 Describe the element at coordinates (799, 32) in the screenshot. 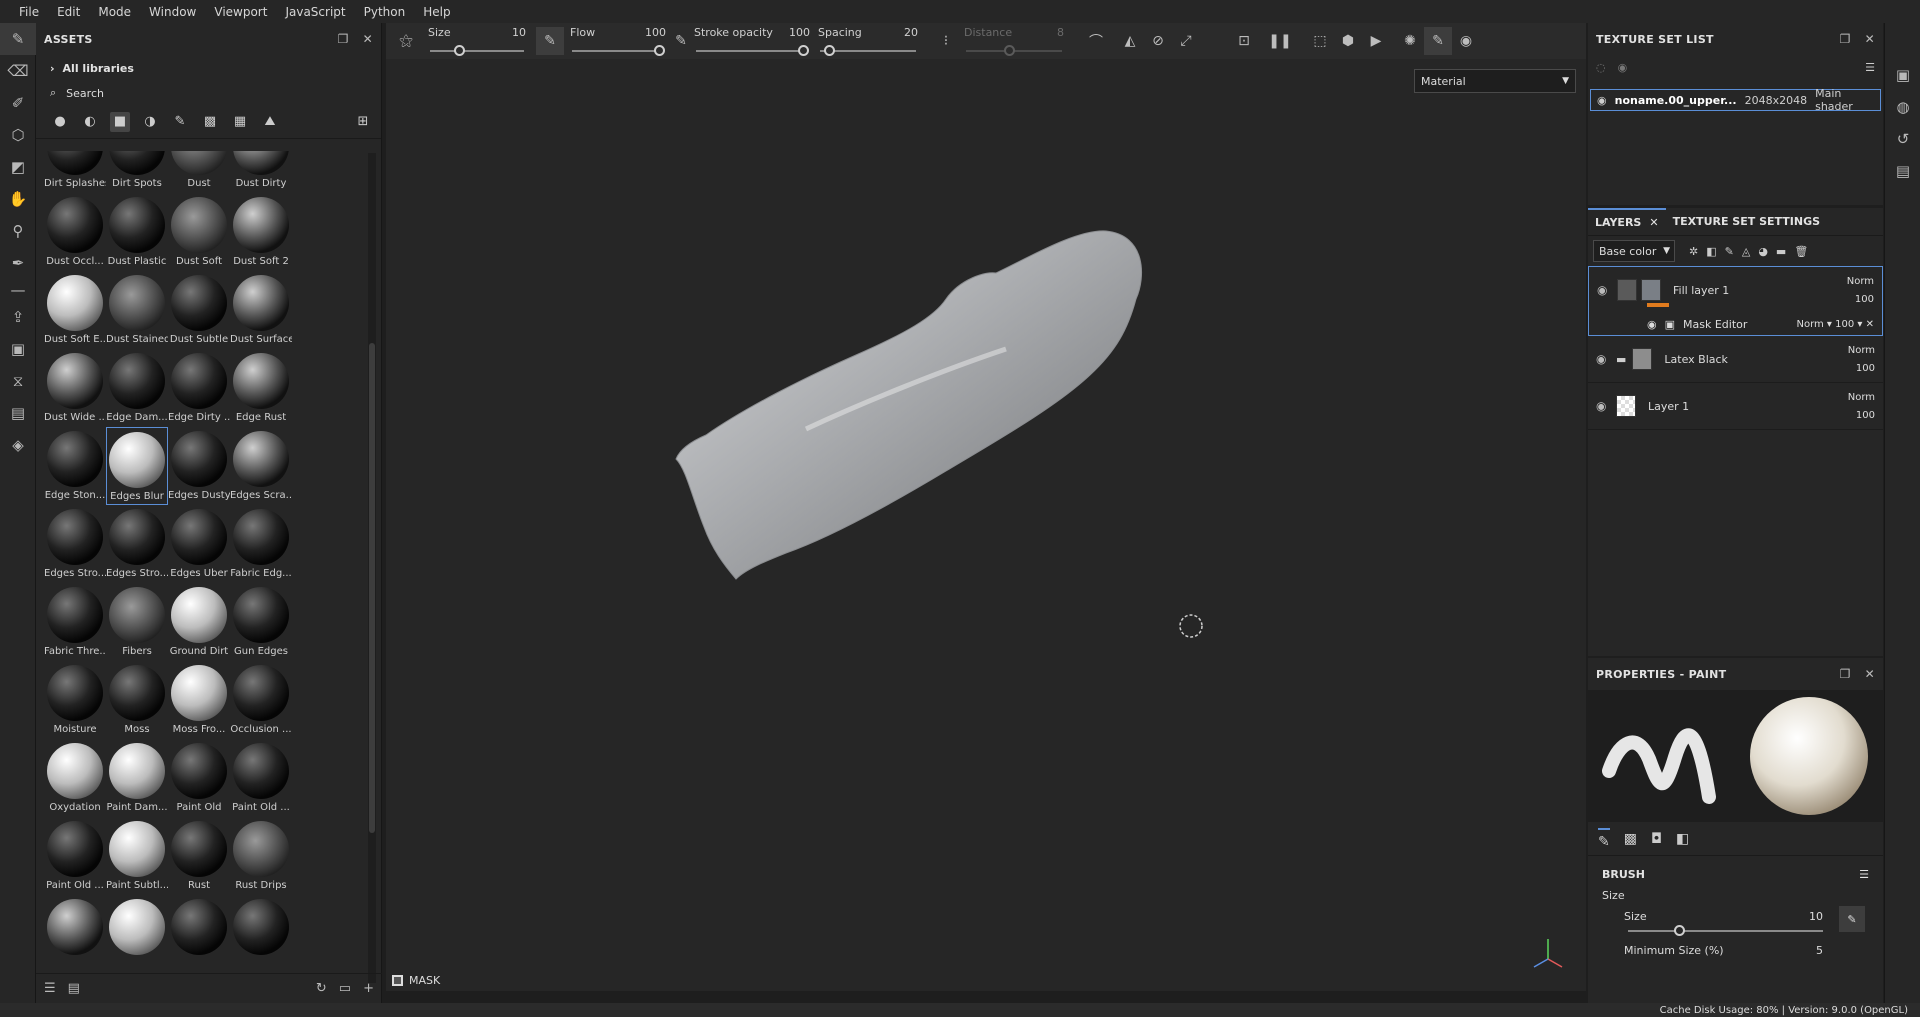

I see `stroke-opacity-value: 100` at that location.